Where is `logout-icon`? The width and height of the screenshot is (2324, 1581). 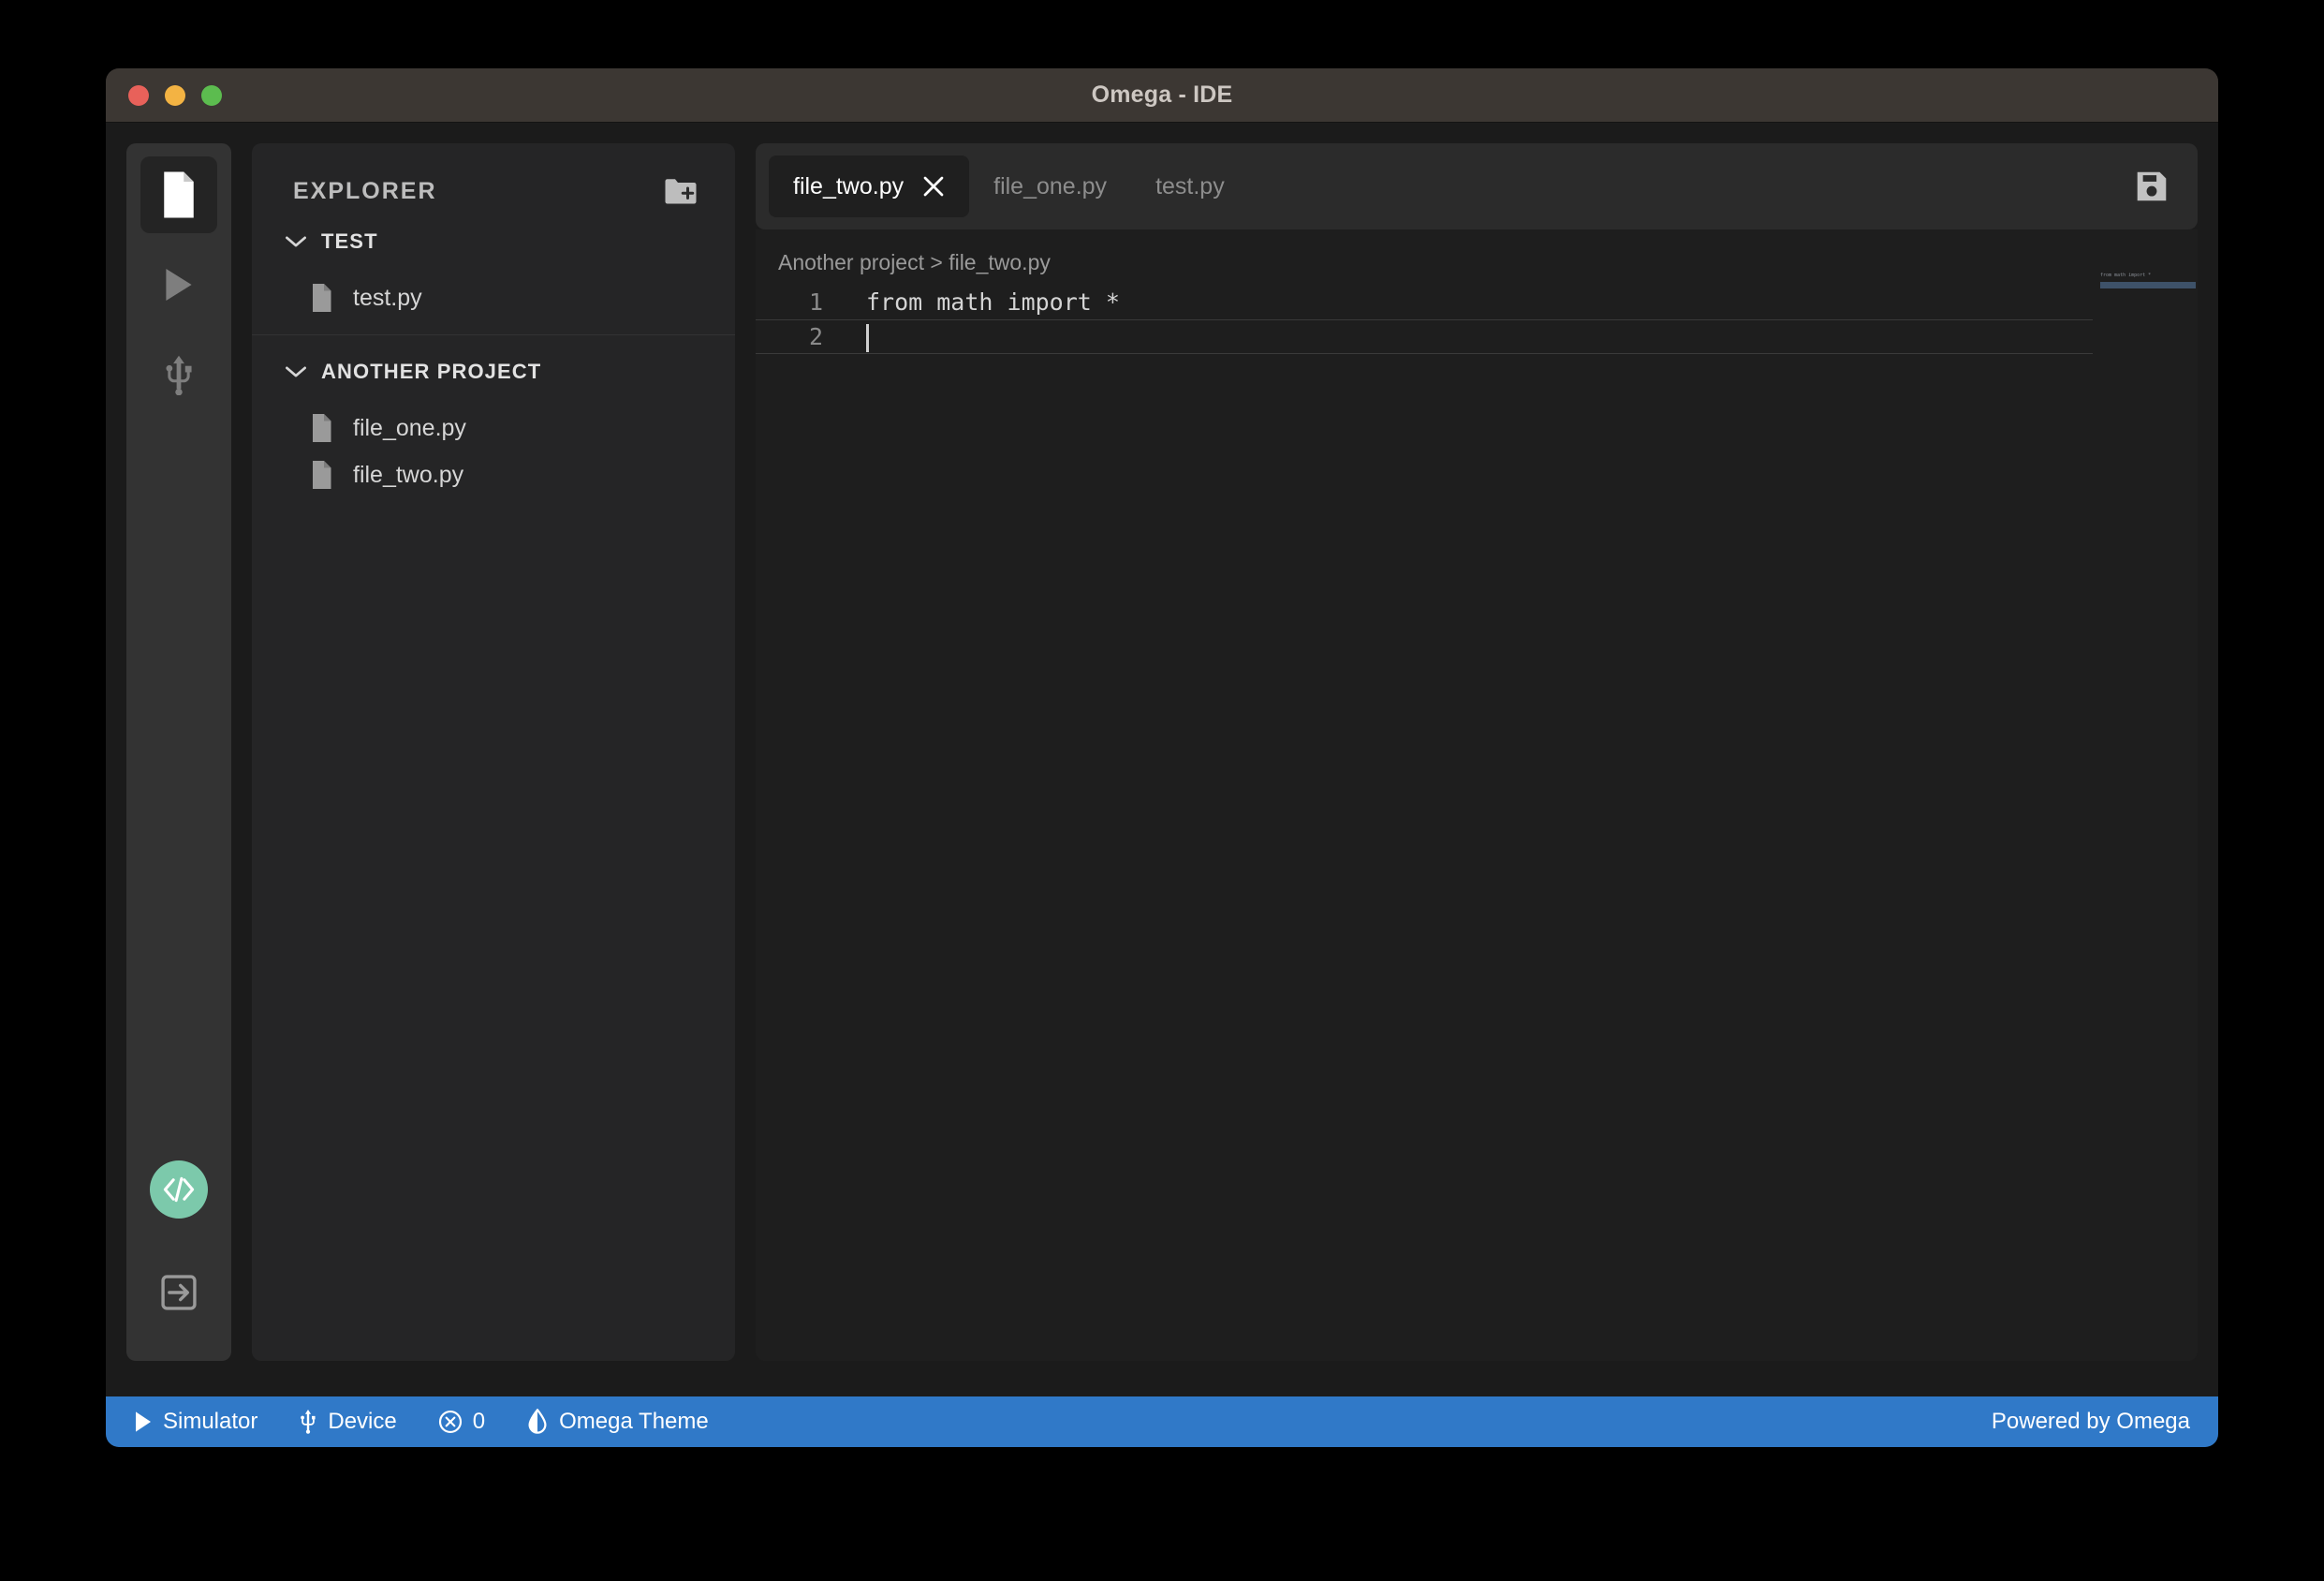
logout-icon is located at coordinates (178, 1292).